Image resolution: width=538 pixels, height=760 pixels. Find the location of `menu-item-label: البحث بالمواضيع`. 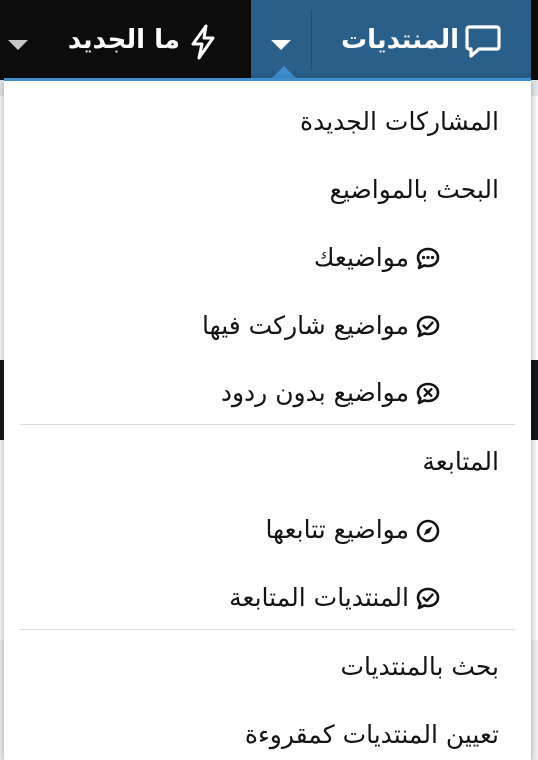

menu-item-label: البحث بالمواضيع is located at coordinates (414, 189).